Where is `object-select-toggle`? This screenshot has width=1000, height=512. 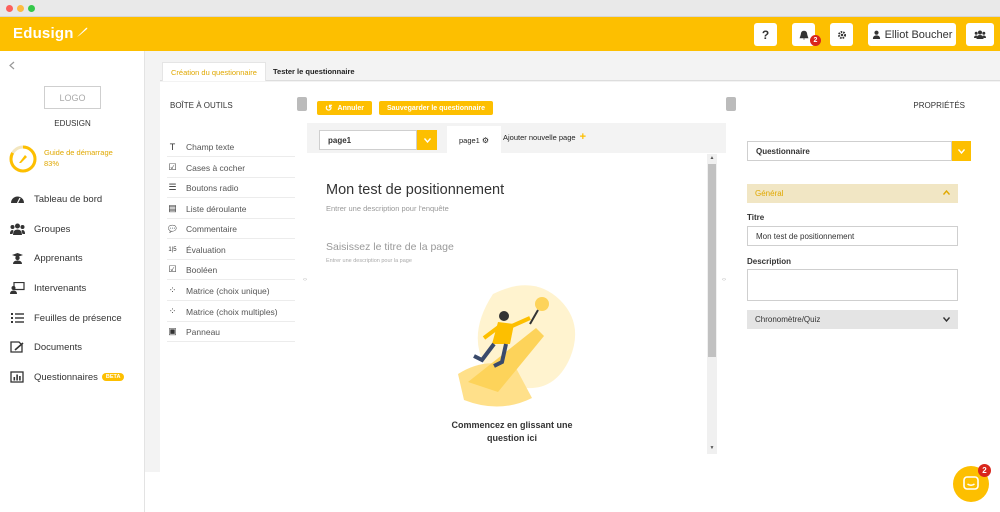
object-select-toggle is located at coordinates (961, 151).